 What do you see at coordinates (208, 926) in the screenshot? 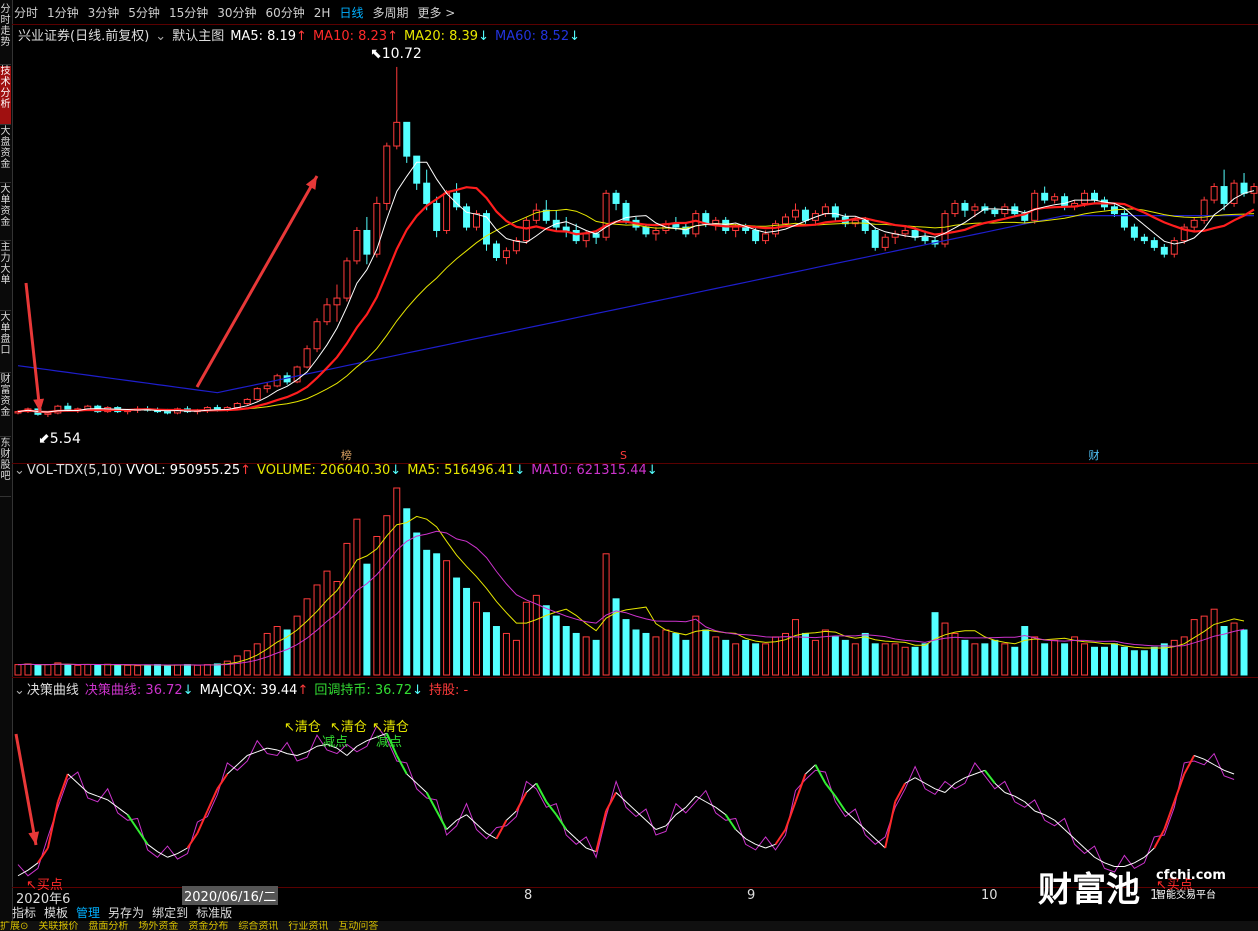
I see `status-item-4: 资金分布` at bounding box center [208, 926].